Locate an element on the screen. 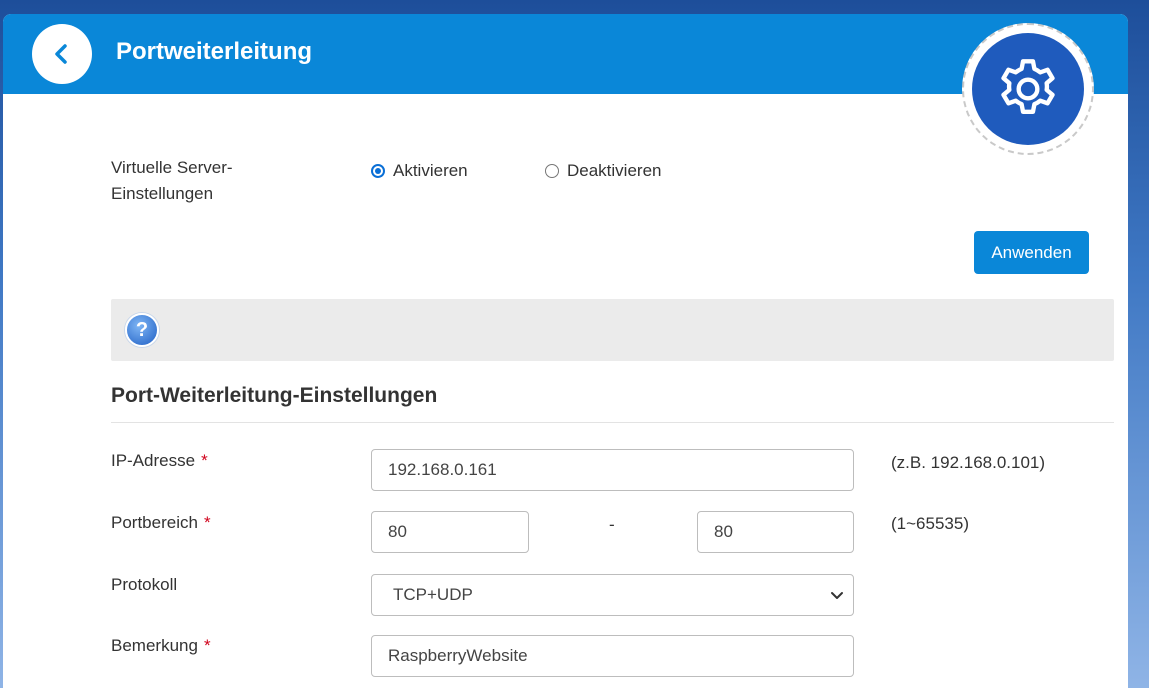 Image resolution: width=1149 pixels, height=688 pixels. virtual-server-label-line1: Virtuelle Server- is located at coordinates (172, 167).